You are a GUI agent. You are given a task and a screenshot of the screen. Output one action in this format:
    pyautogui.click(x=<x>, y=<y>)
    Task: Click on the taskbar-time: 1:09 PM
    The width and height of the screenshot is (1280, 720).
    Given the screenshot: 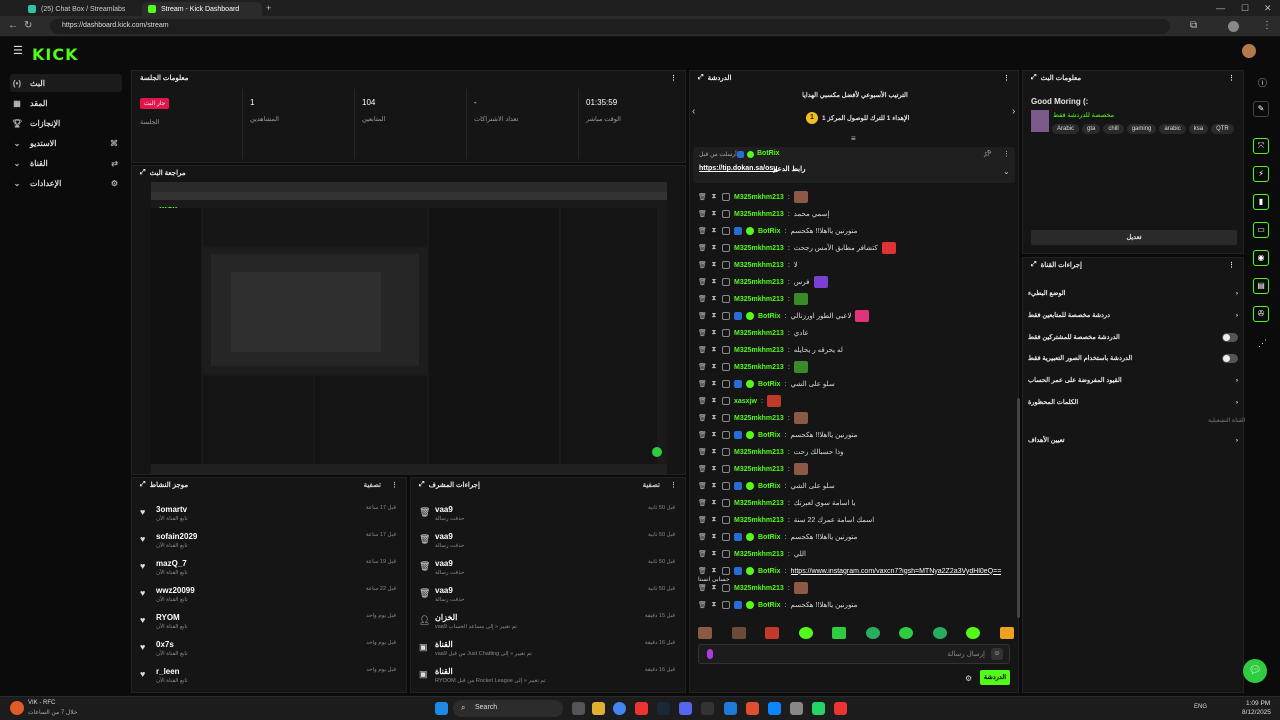 What is the action you would take?
    pyautogui.click(x=1258, y=703)
    